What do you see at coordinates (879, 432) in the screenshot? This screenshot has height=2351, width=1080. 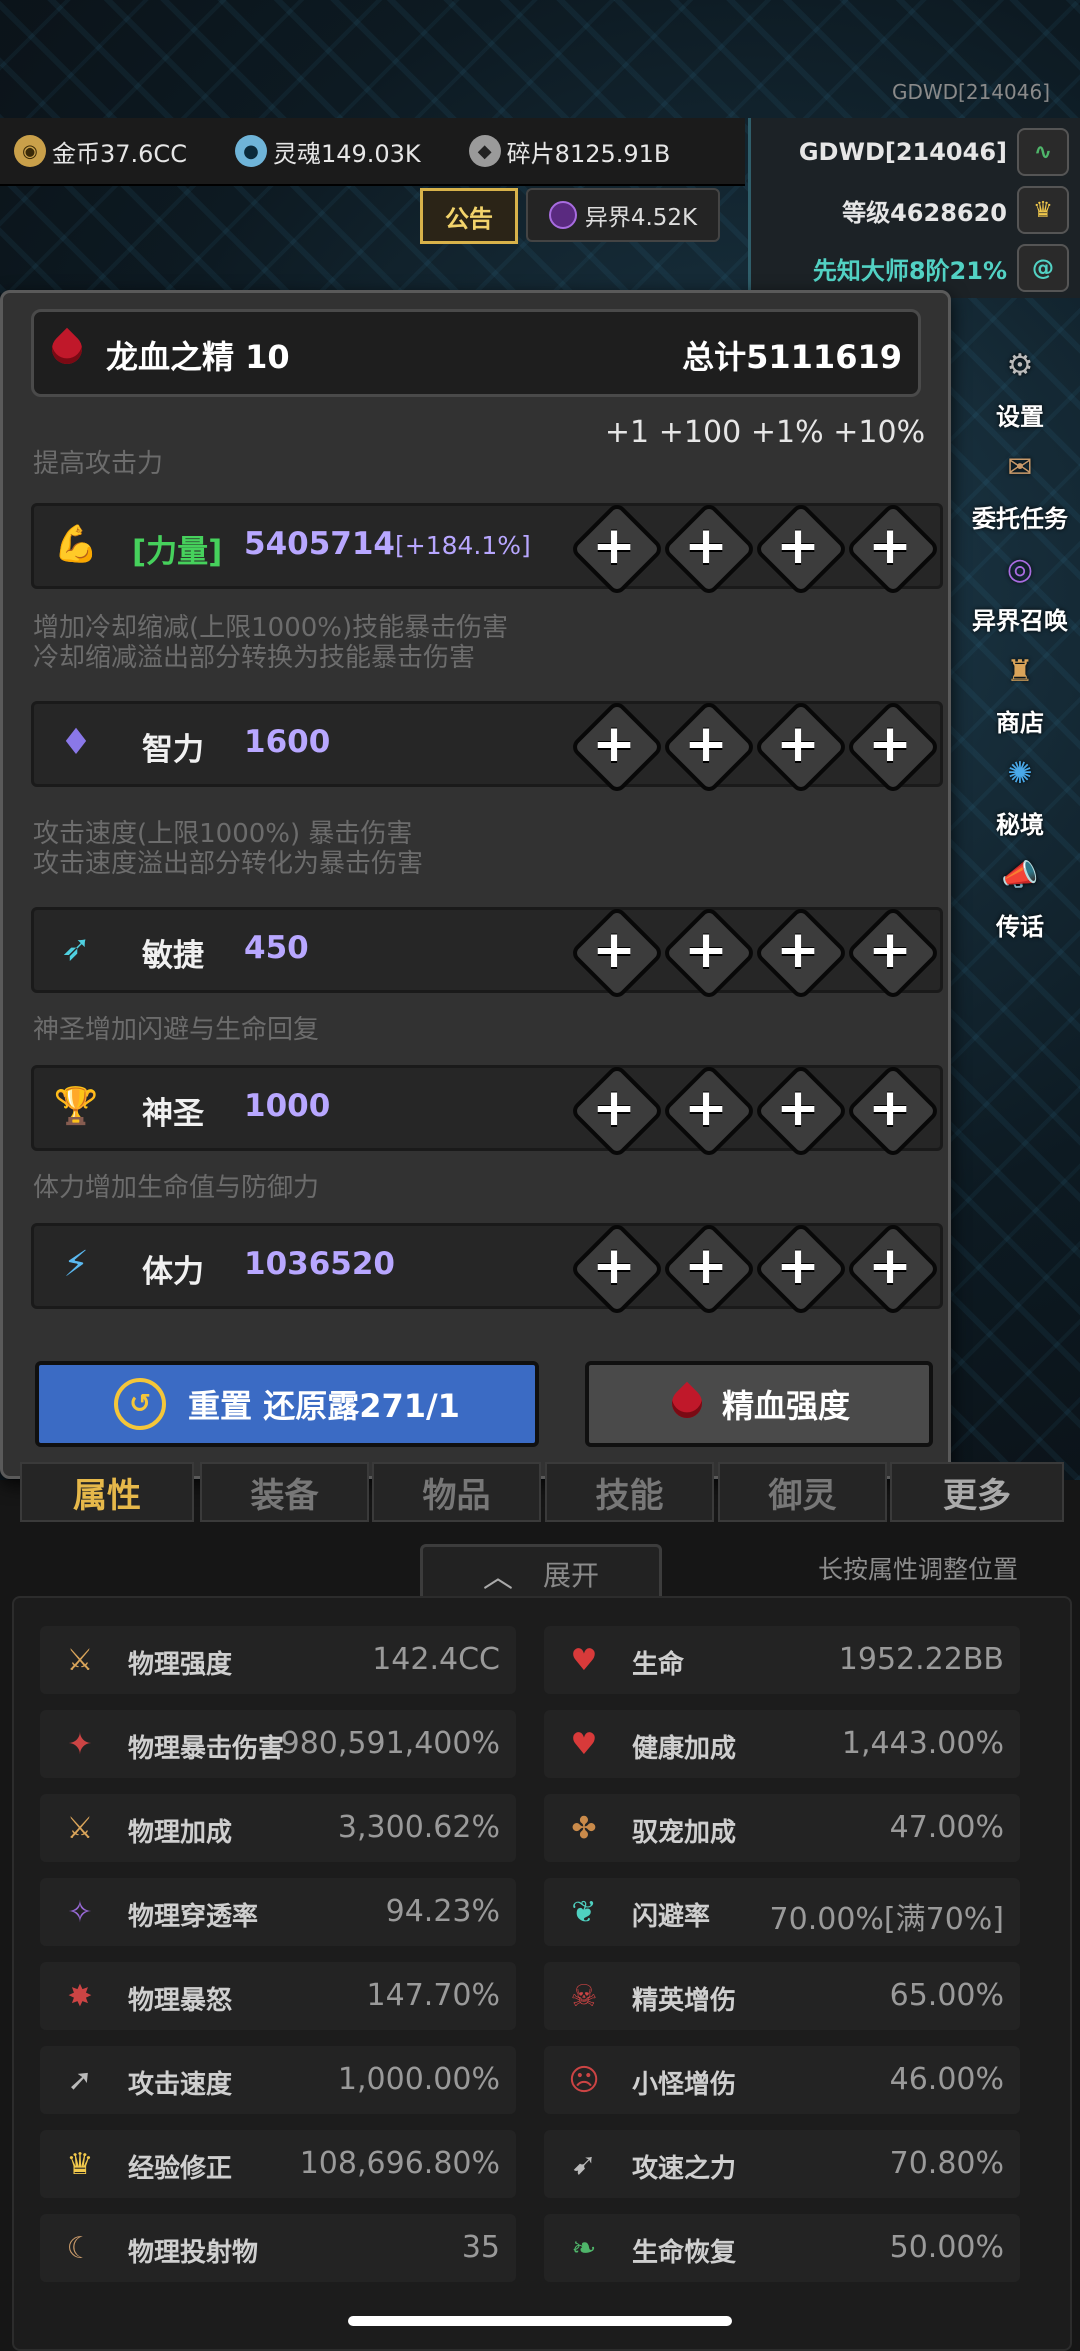 I see `increment-label-10pct: +10%` at bounding box center [879, 432].